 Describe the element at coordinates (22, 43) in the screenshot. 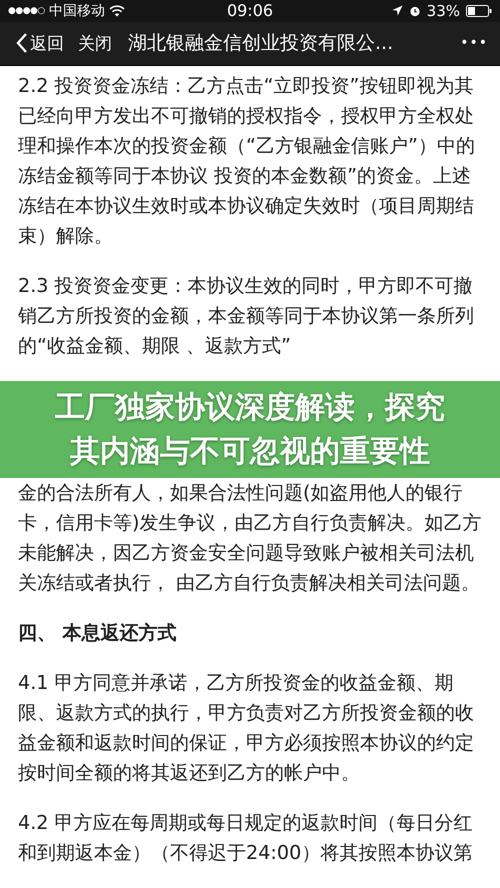

I see `chevron-left-icon` at that location.